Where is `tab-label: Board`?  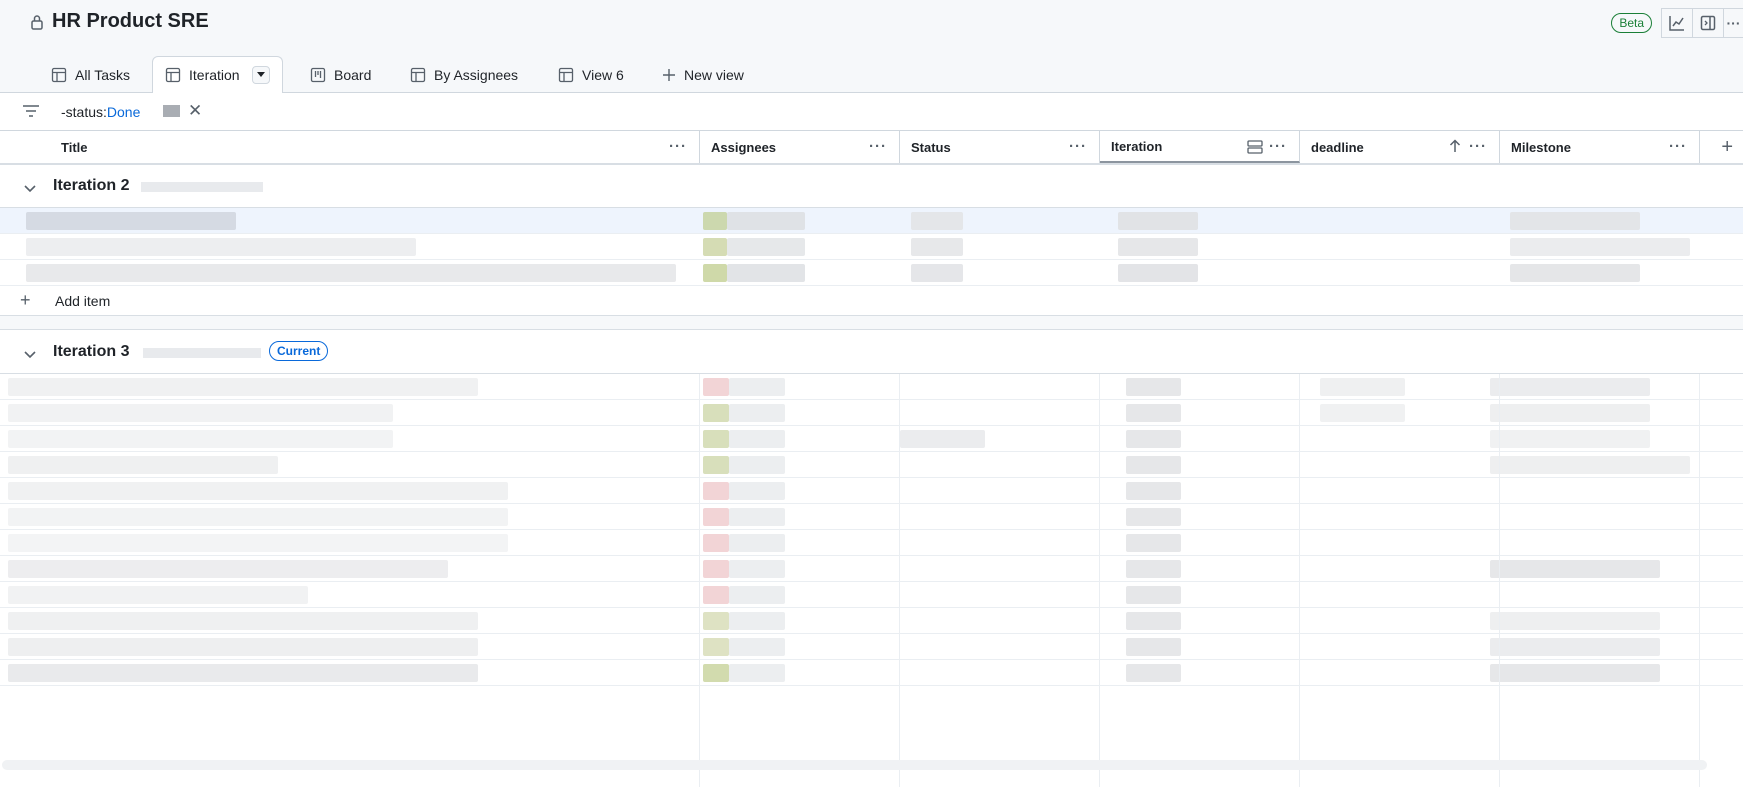 tab-label: Board is located at coordinates (353, 74).